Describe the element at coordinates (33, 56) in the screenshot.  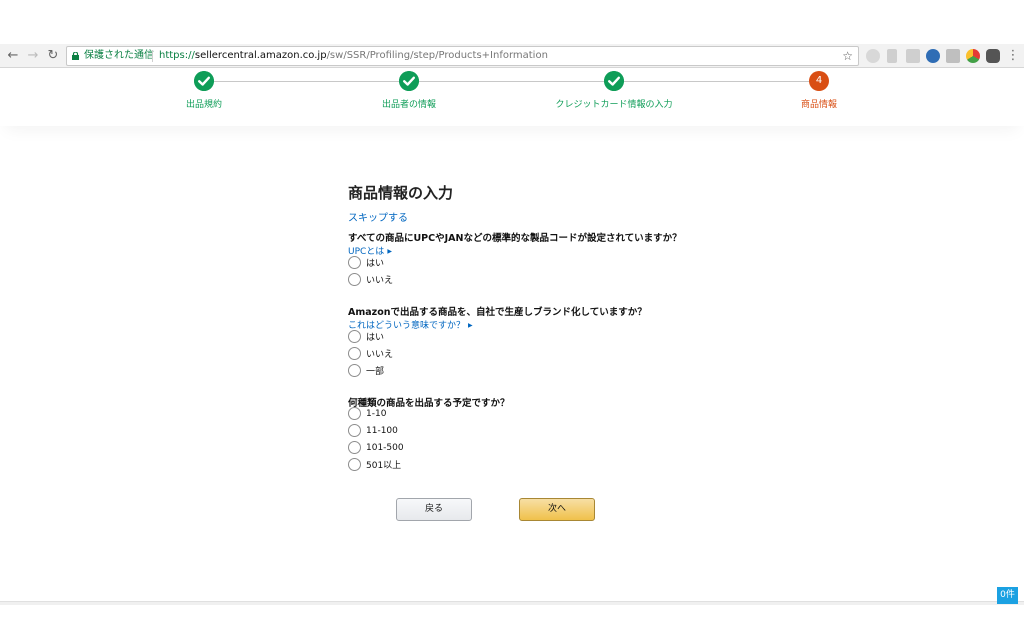
I see `forward-arrow-icon: →` at that location.